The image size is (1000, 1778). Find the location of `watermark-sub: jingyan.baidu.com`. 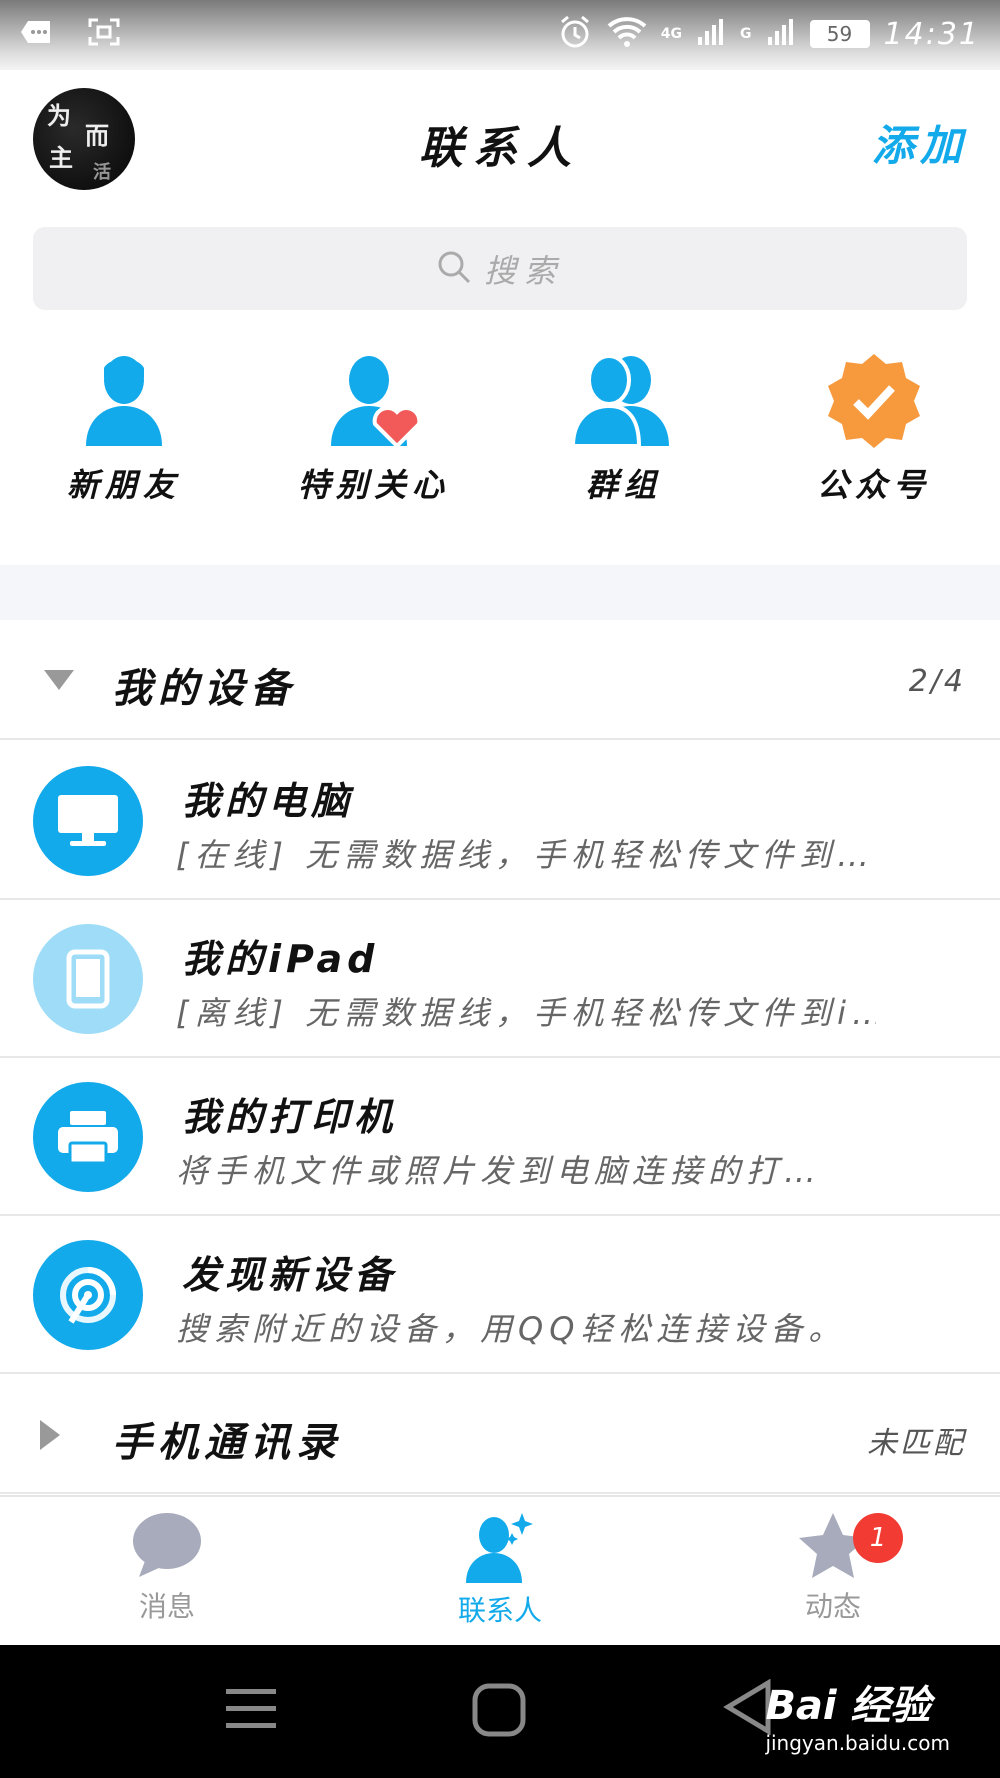

watermark-sub: jingyan.baidu.com is located at coordinates (857, 1743).